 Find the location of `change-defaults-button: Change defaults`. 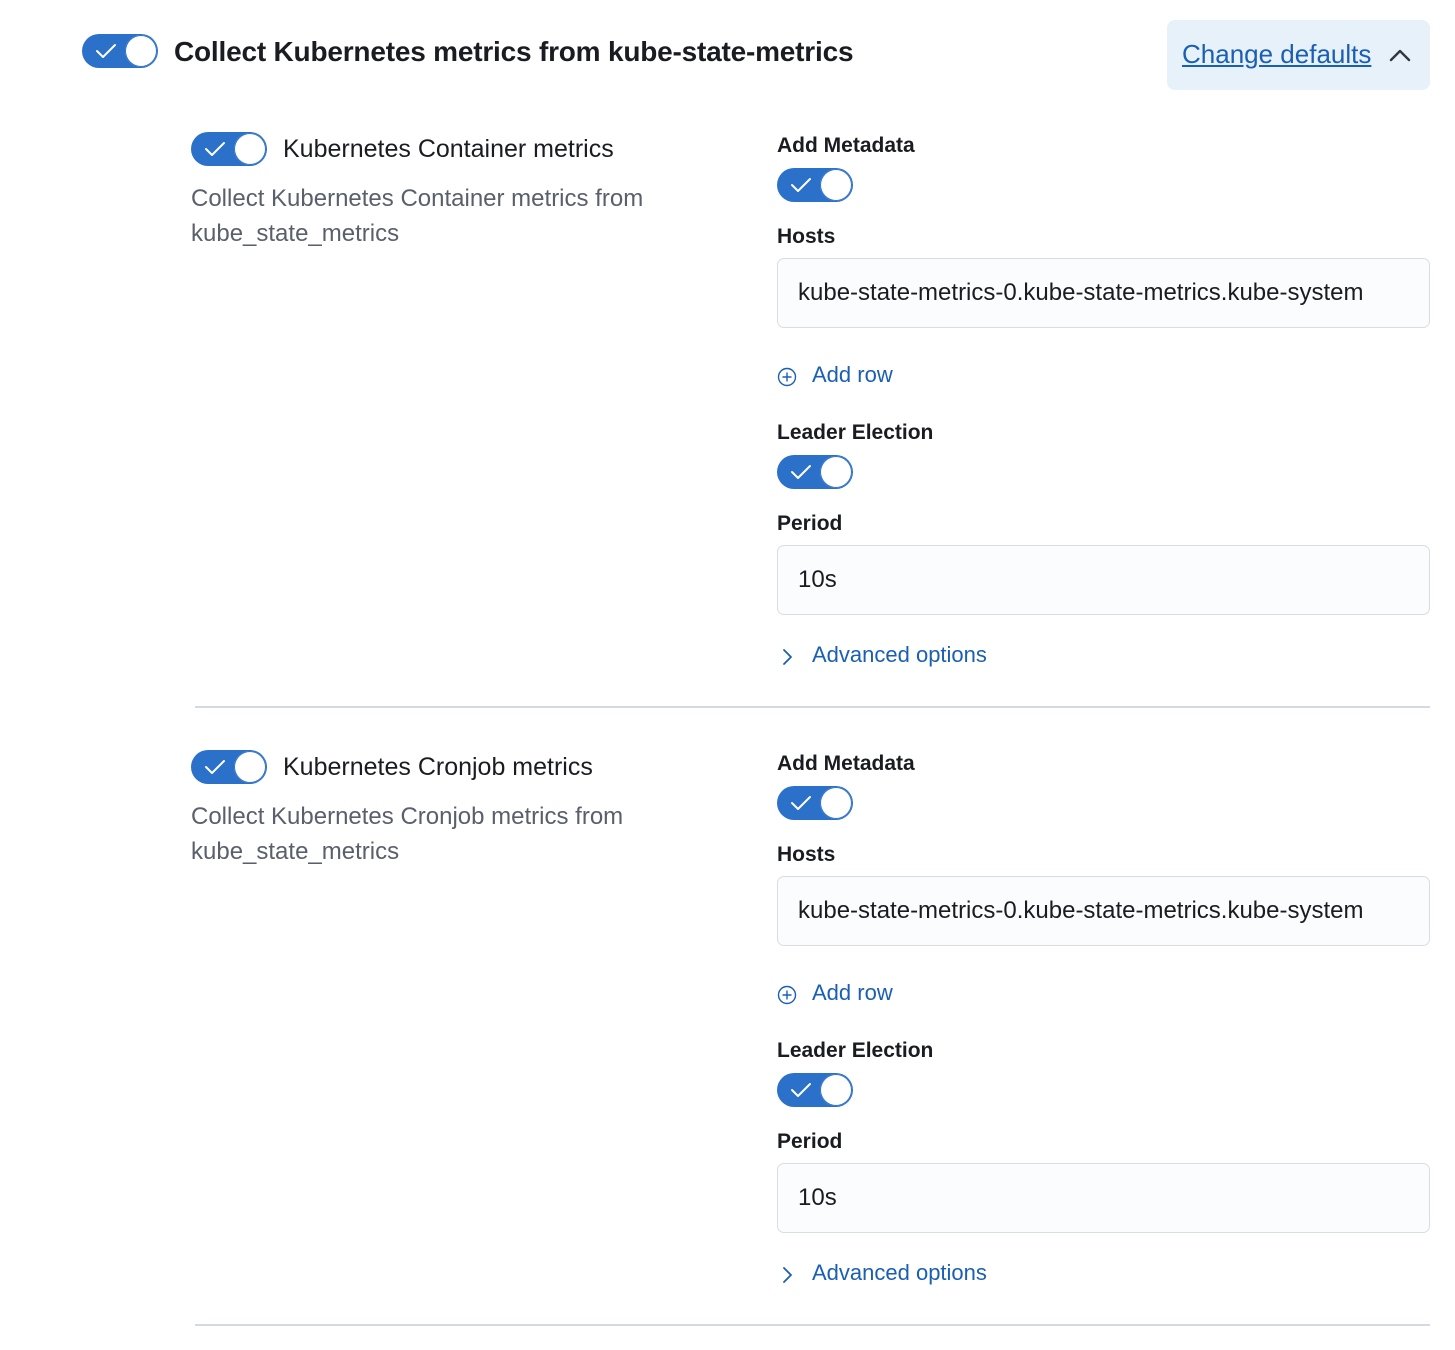

change-defaults-button: Change defaults is located at coordinates (1298, 55).